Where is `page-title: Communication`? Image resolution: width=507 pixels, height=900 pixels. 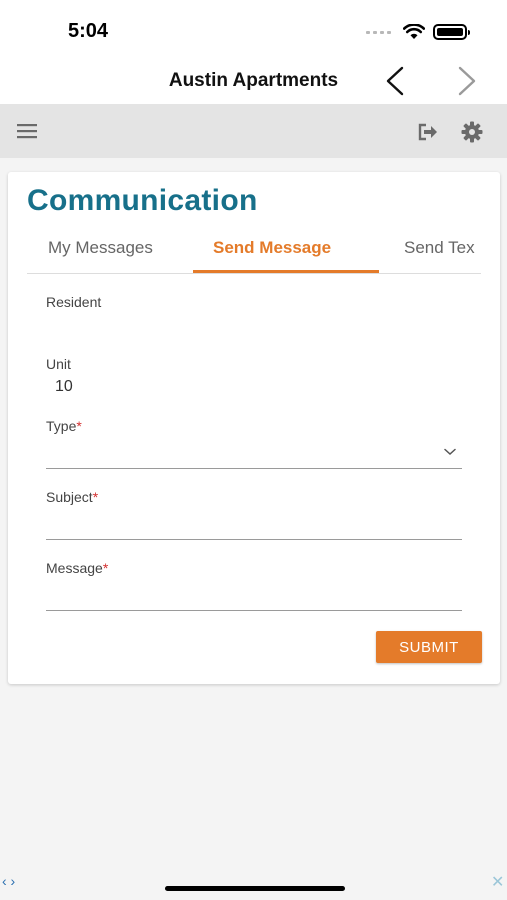
page-title: Communication is located at coordinates (142, 200).